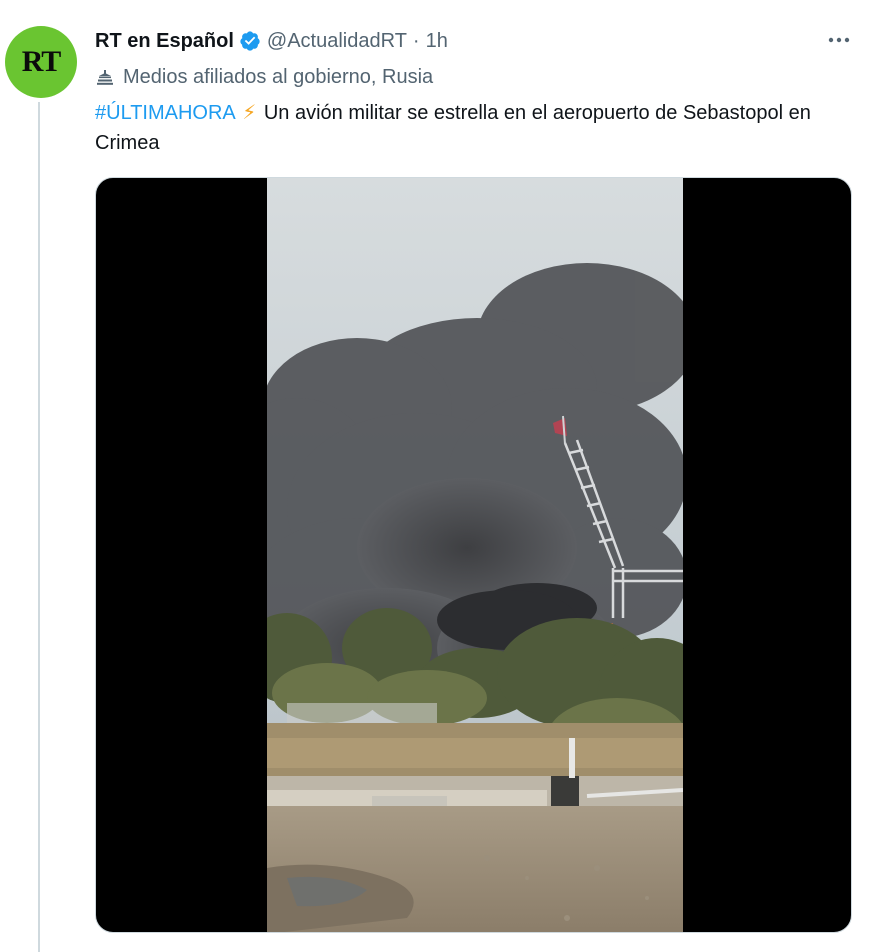 The image size is (889, 952). I want to click on more-options-button, so click(839, 40).